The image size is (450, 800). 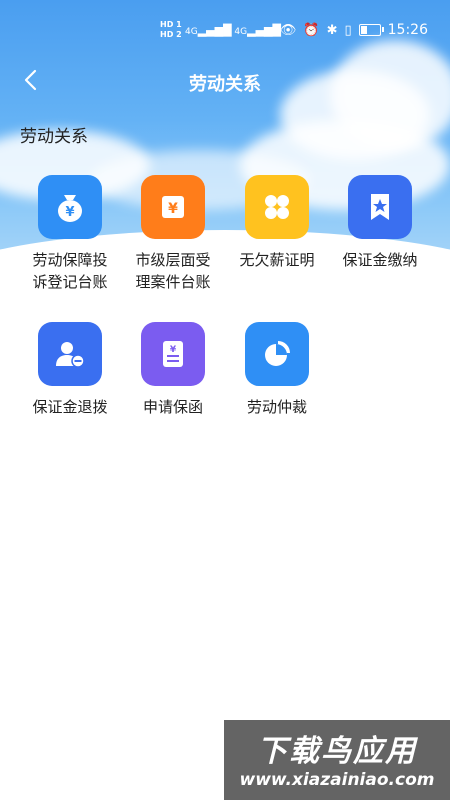 I want to click on menu-item-no-arrears-certificate: 无欠薪证明, so click(x=277, y=223).